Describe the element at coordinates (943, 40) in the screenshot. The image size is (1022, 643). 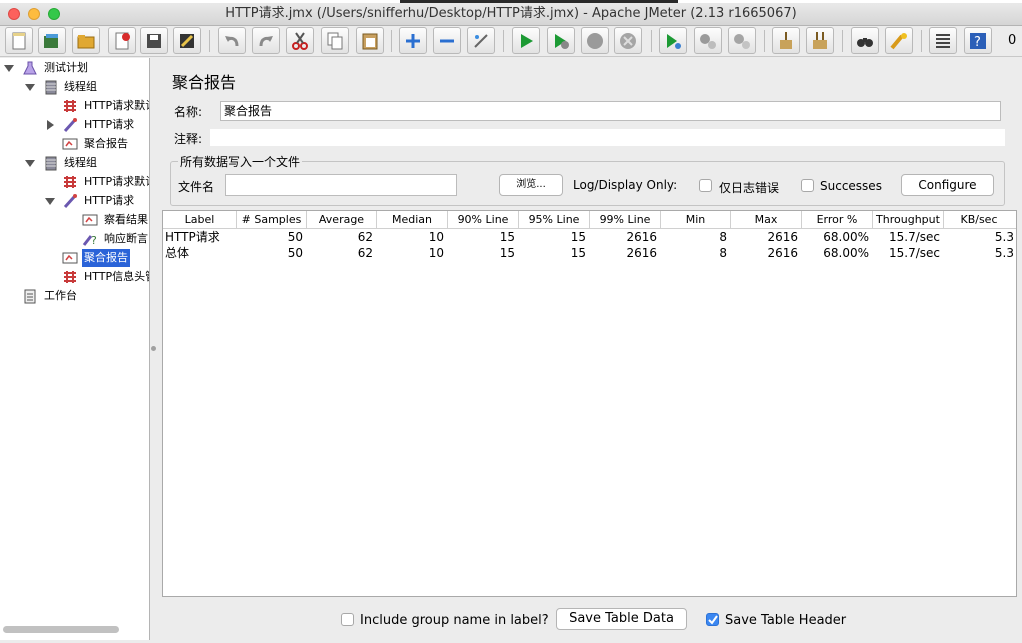
I see `function-helper-button` at that location.